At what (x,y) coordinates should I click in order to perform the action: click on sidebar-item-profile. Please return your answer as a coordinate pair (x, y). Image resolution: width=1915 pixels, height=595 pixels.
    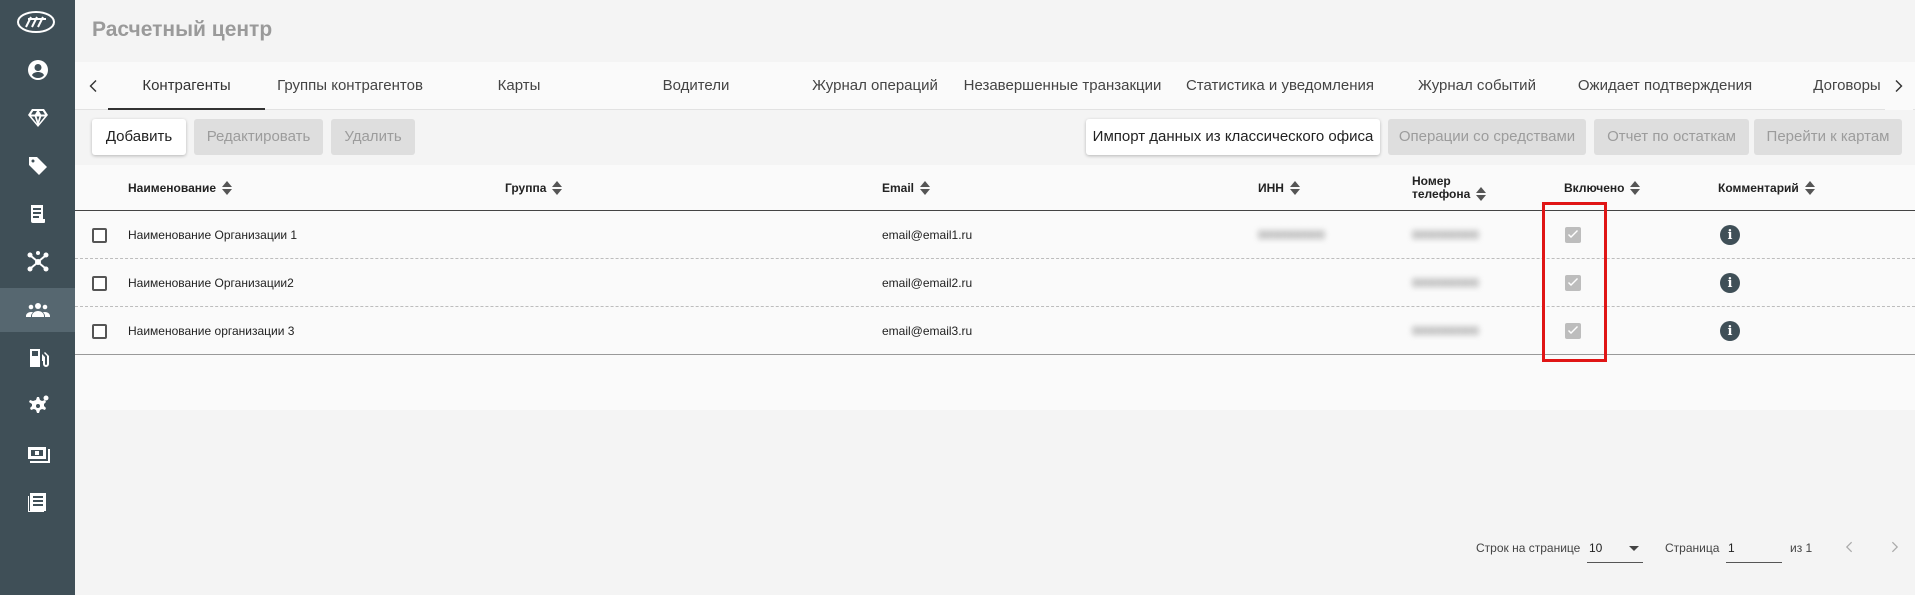
    Looking at the image, I should click on (37, 70).